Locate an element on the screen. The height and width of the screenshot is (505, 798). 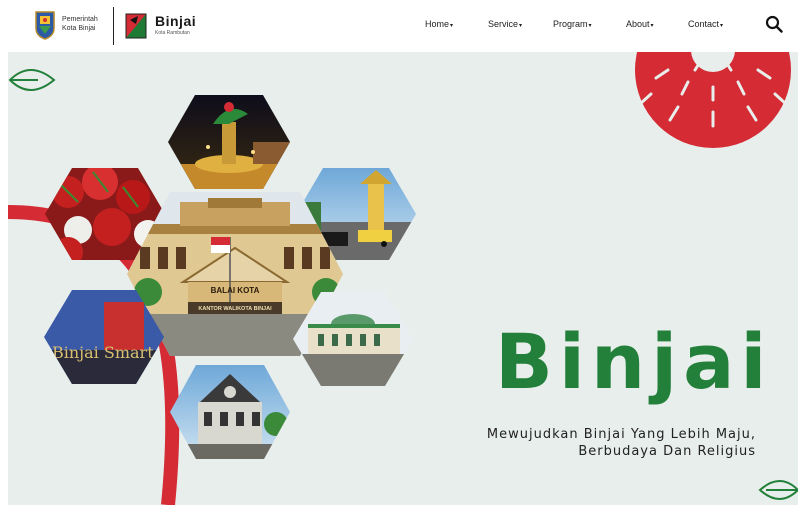
nav-home-label: Home is located at coordinates (437, 24).